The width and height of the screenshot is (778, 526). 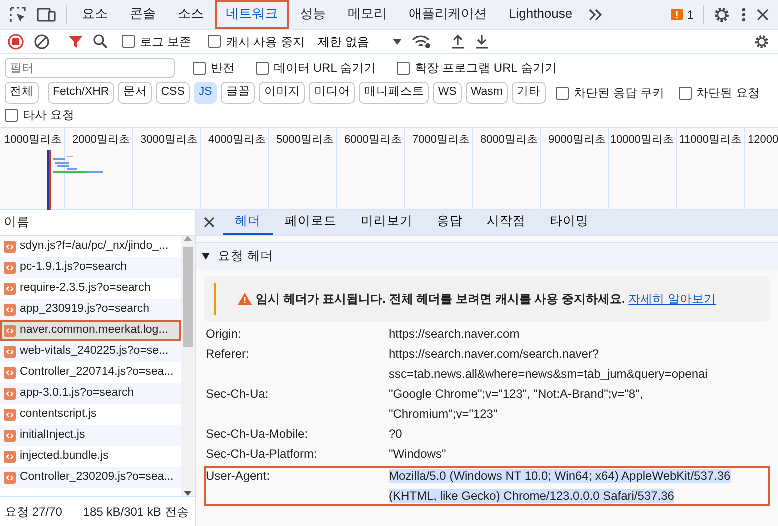 I want to click on type-filter: 매니페스트, so click(x=394, y=93).